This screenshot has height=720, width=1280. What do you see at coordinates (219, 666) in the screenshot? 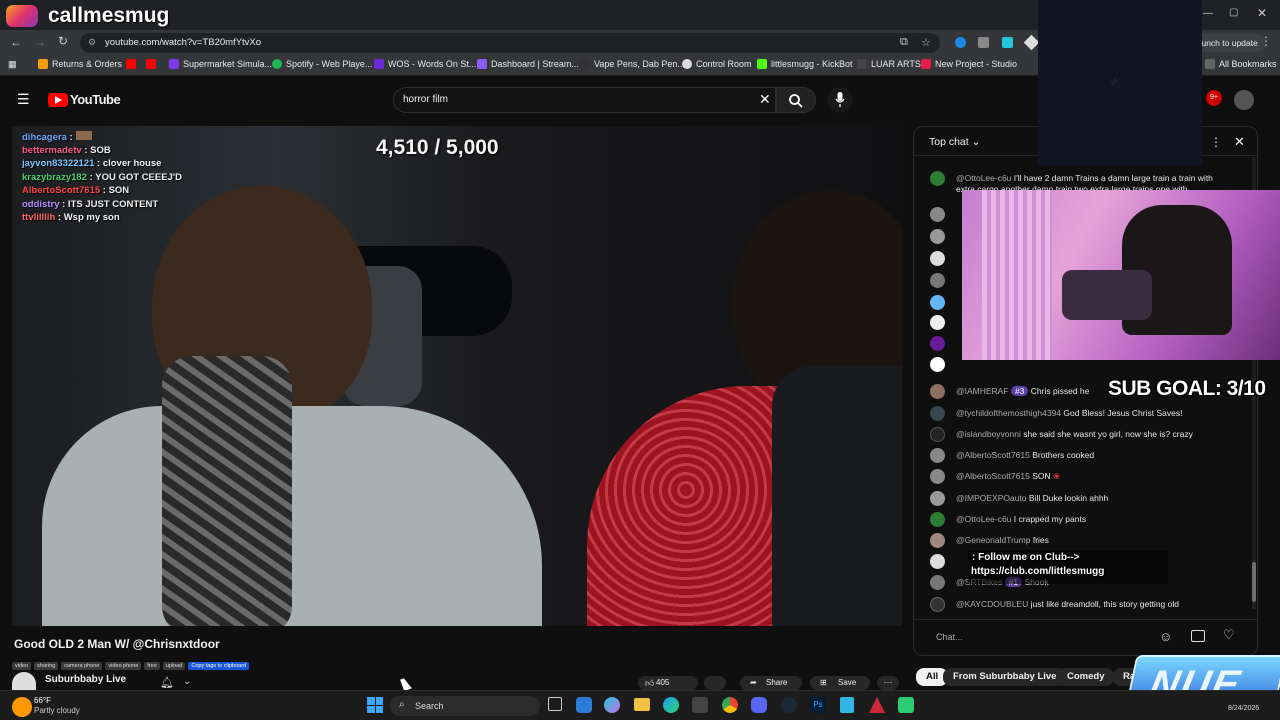
I see `copy-tags-button: Copy tags to clipboard` at bounding box center [219, 666].